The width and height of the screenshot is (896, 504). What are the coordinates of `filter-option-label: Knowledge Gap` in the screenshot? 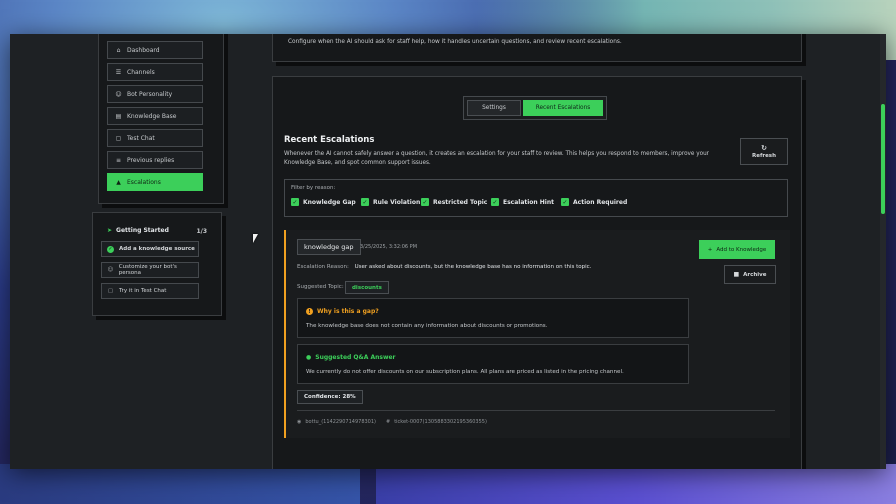 It's located at (329, 202).